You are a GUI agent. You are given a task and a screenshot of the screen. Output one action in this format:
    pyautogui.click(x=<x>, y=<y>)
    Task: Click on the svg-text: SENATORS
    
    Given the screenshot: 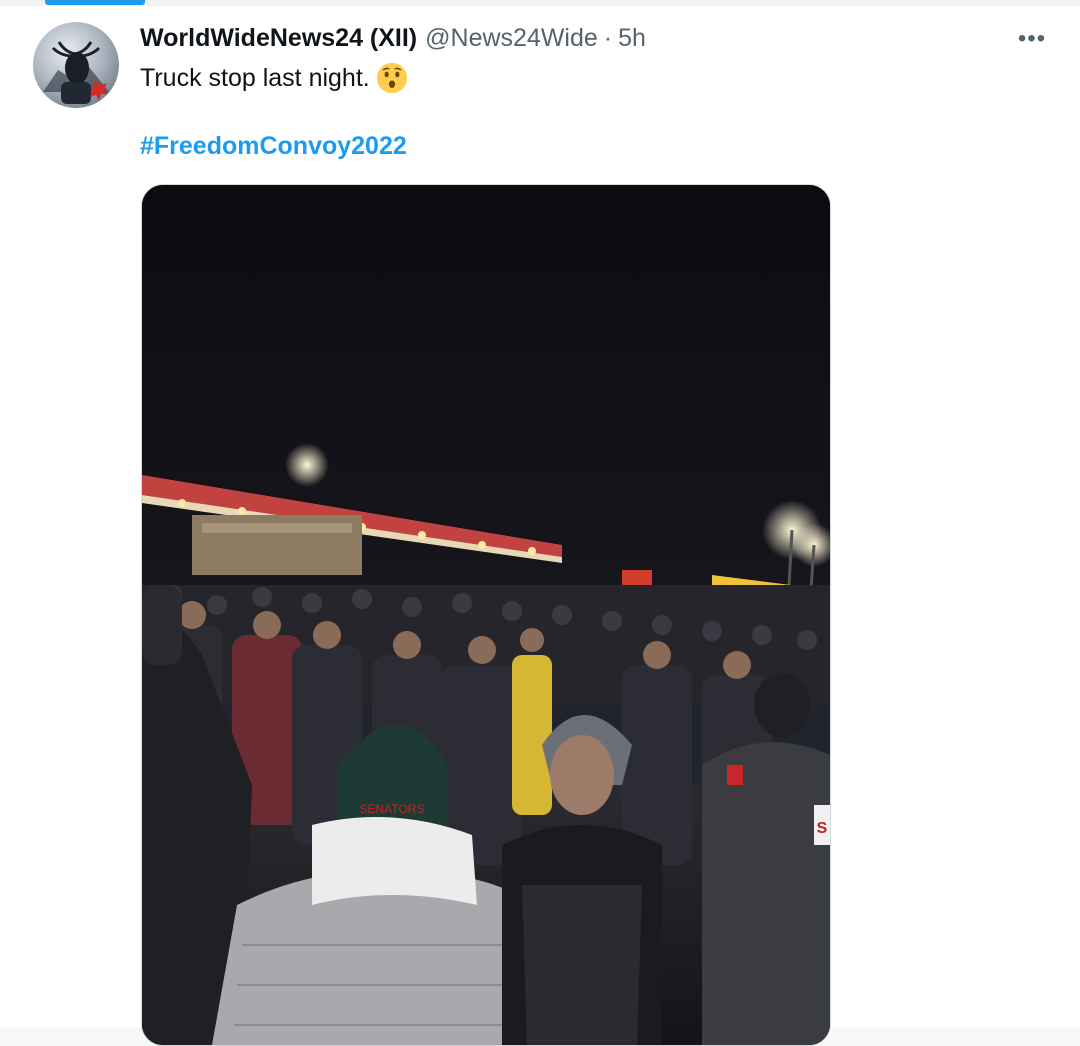 What is the action you would take?
    pyautogui.click(x=392, y=809)
    